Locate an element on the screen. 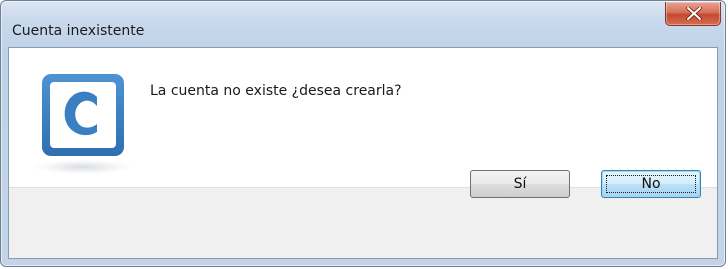 The image size is (728, 269). no-button: No is located at coordinates (651, 184).